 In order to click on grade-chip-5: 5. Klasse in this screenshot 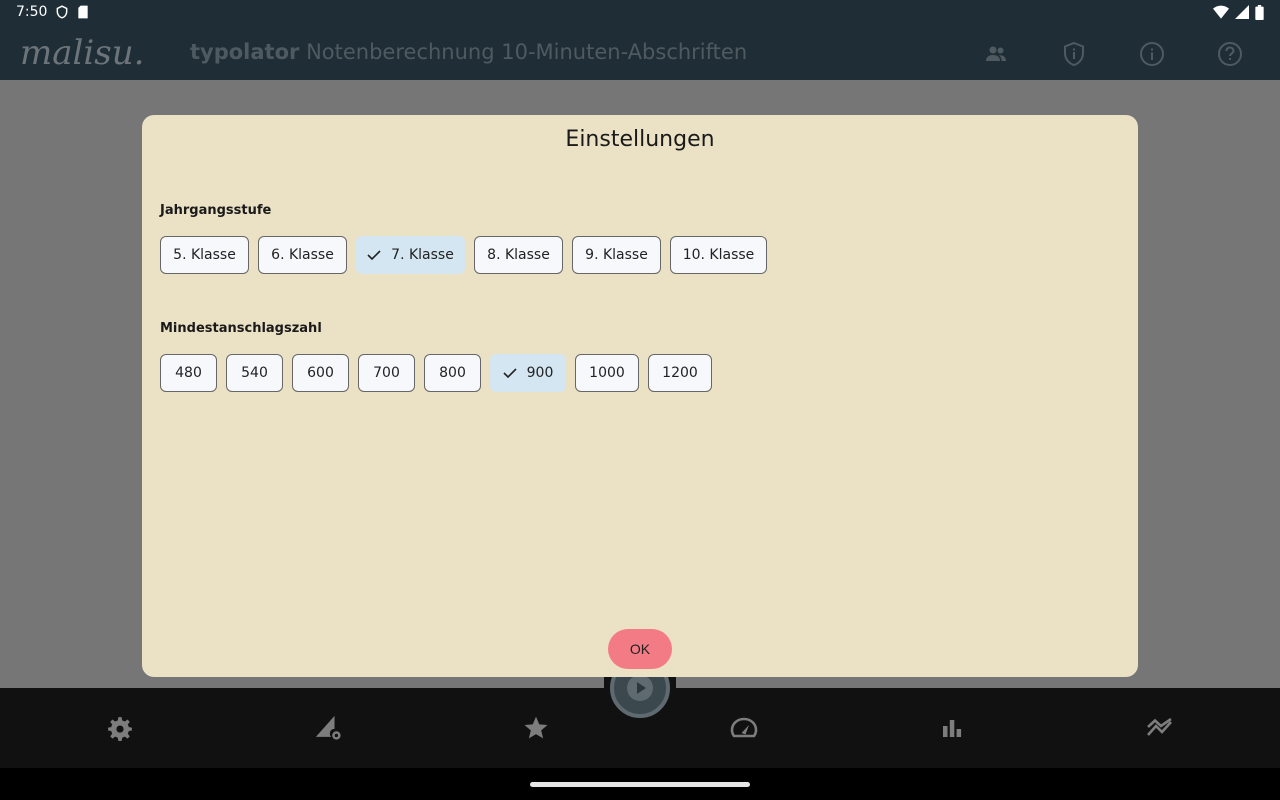, I will do `click(204, 255)`.